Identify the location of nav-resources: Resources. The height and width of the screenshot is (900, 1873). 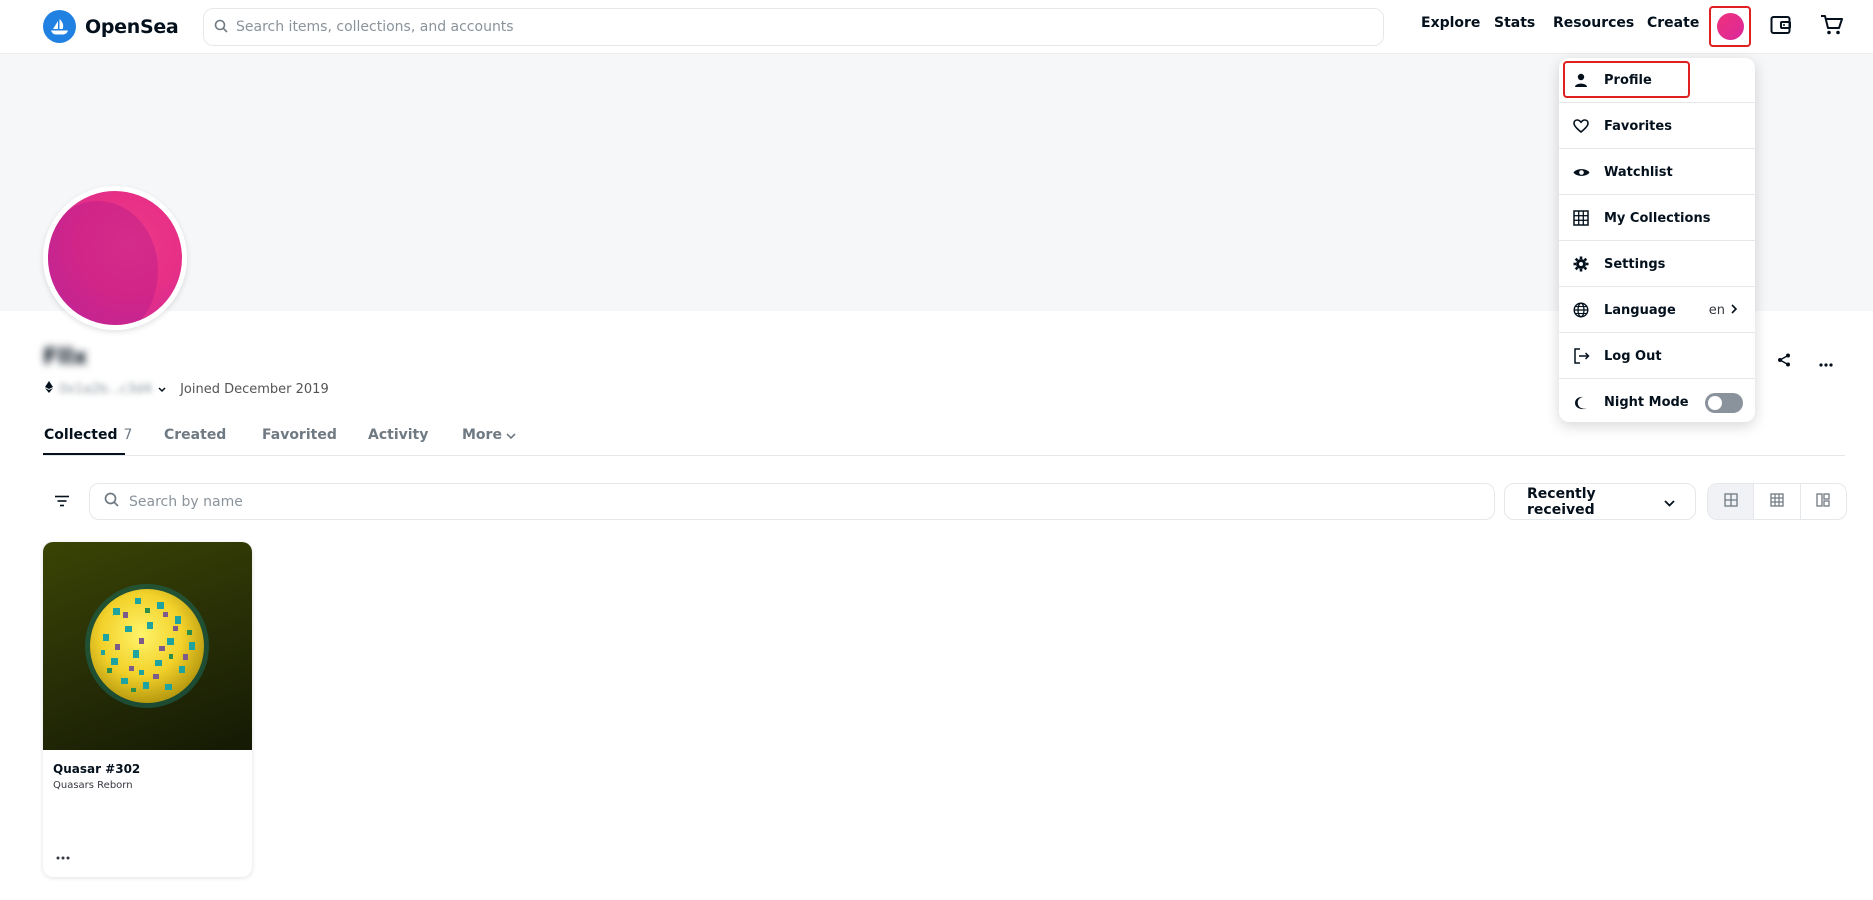
(1593, 23).